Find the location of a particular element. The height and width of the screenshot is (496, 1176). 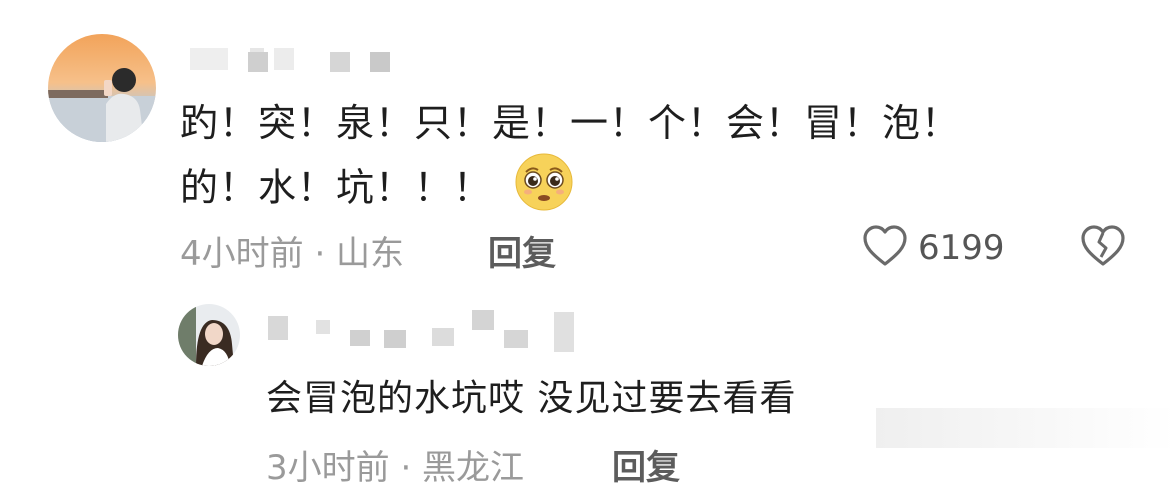

user-avatar is located at coordinates (102, 88).